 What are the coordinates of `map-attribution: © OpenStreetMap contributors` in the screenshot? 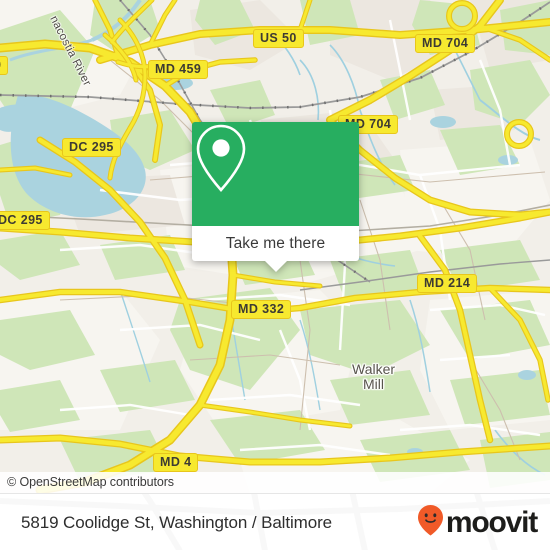 It's located at (275, 482).